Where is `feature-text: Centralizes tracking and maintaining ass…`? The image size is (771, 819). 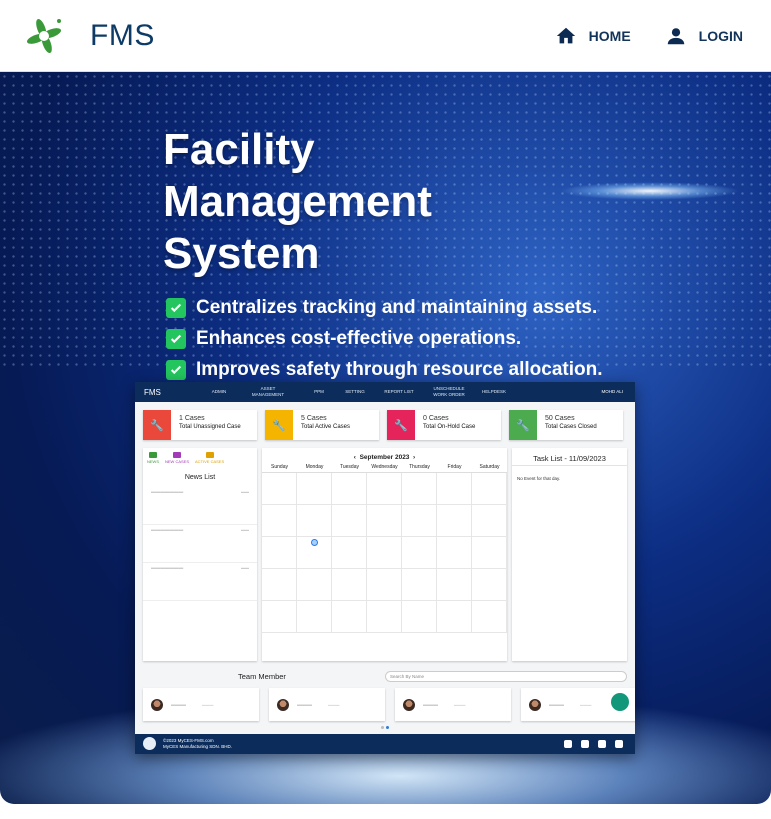
feature-text: Centralizes tracking and maintaining ass… is located at coordinates (397, 307).